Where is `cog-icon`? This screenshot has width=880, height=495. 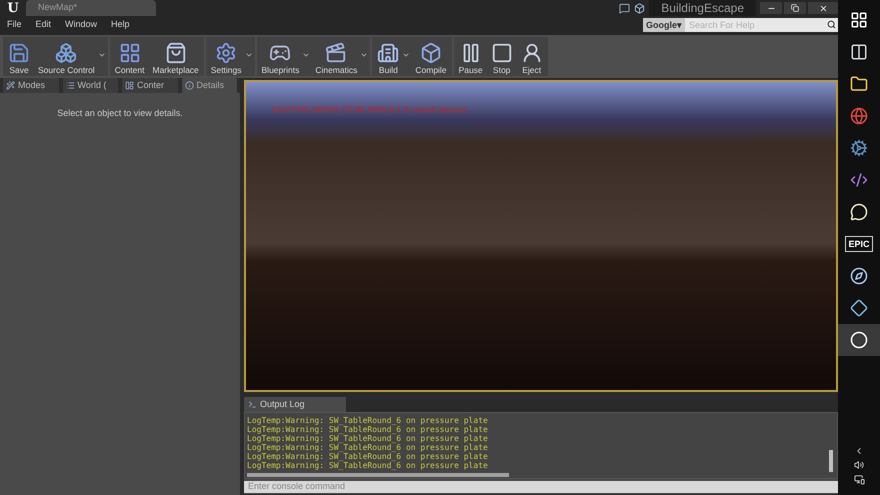 cog-icon is located at coordinates (859, 148).